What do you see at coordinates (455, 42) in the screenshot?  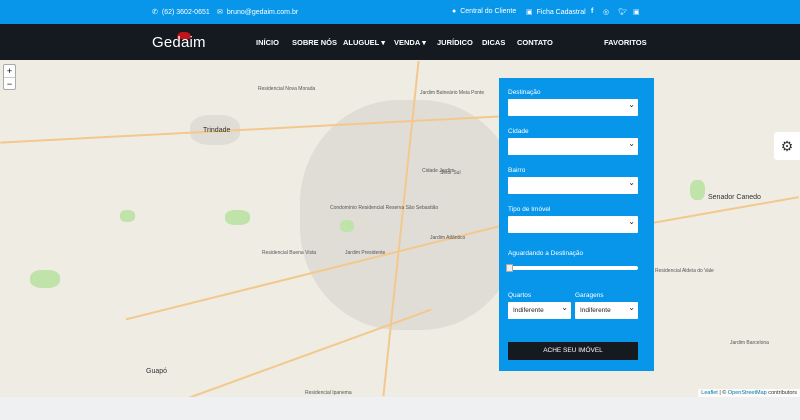 I see `nav-juridico: JURÍDICO` at bounding box center [455, 42].